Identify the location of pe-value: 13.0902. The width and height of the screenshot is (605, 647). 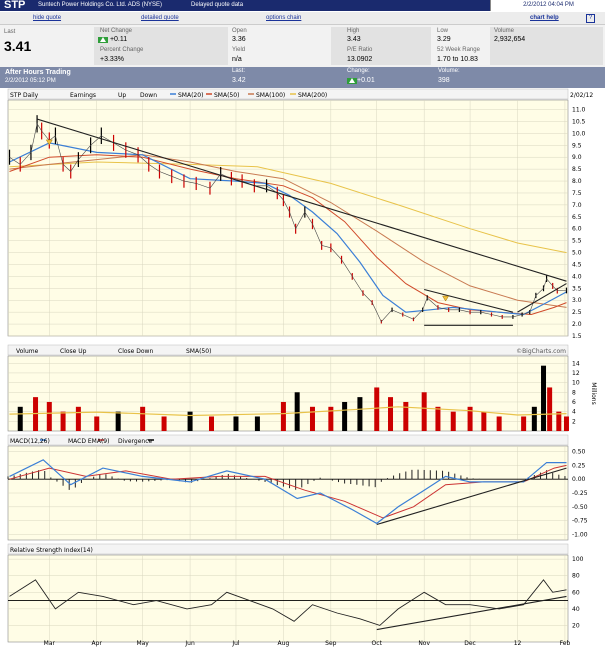
(360, 59).